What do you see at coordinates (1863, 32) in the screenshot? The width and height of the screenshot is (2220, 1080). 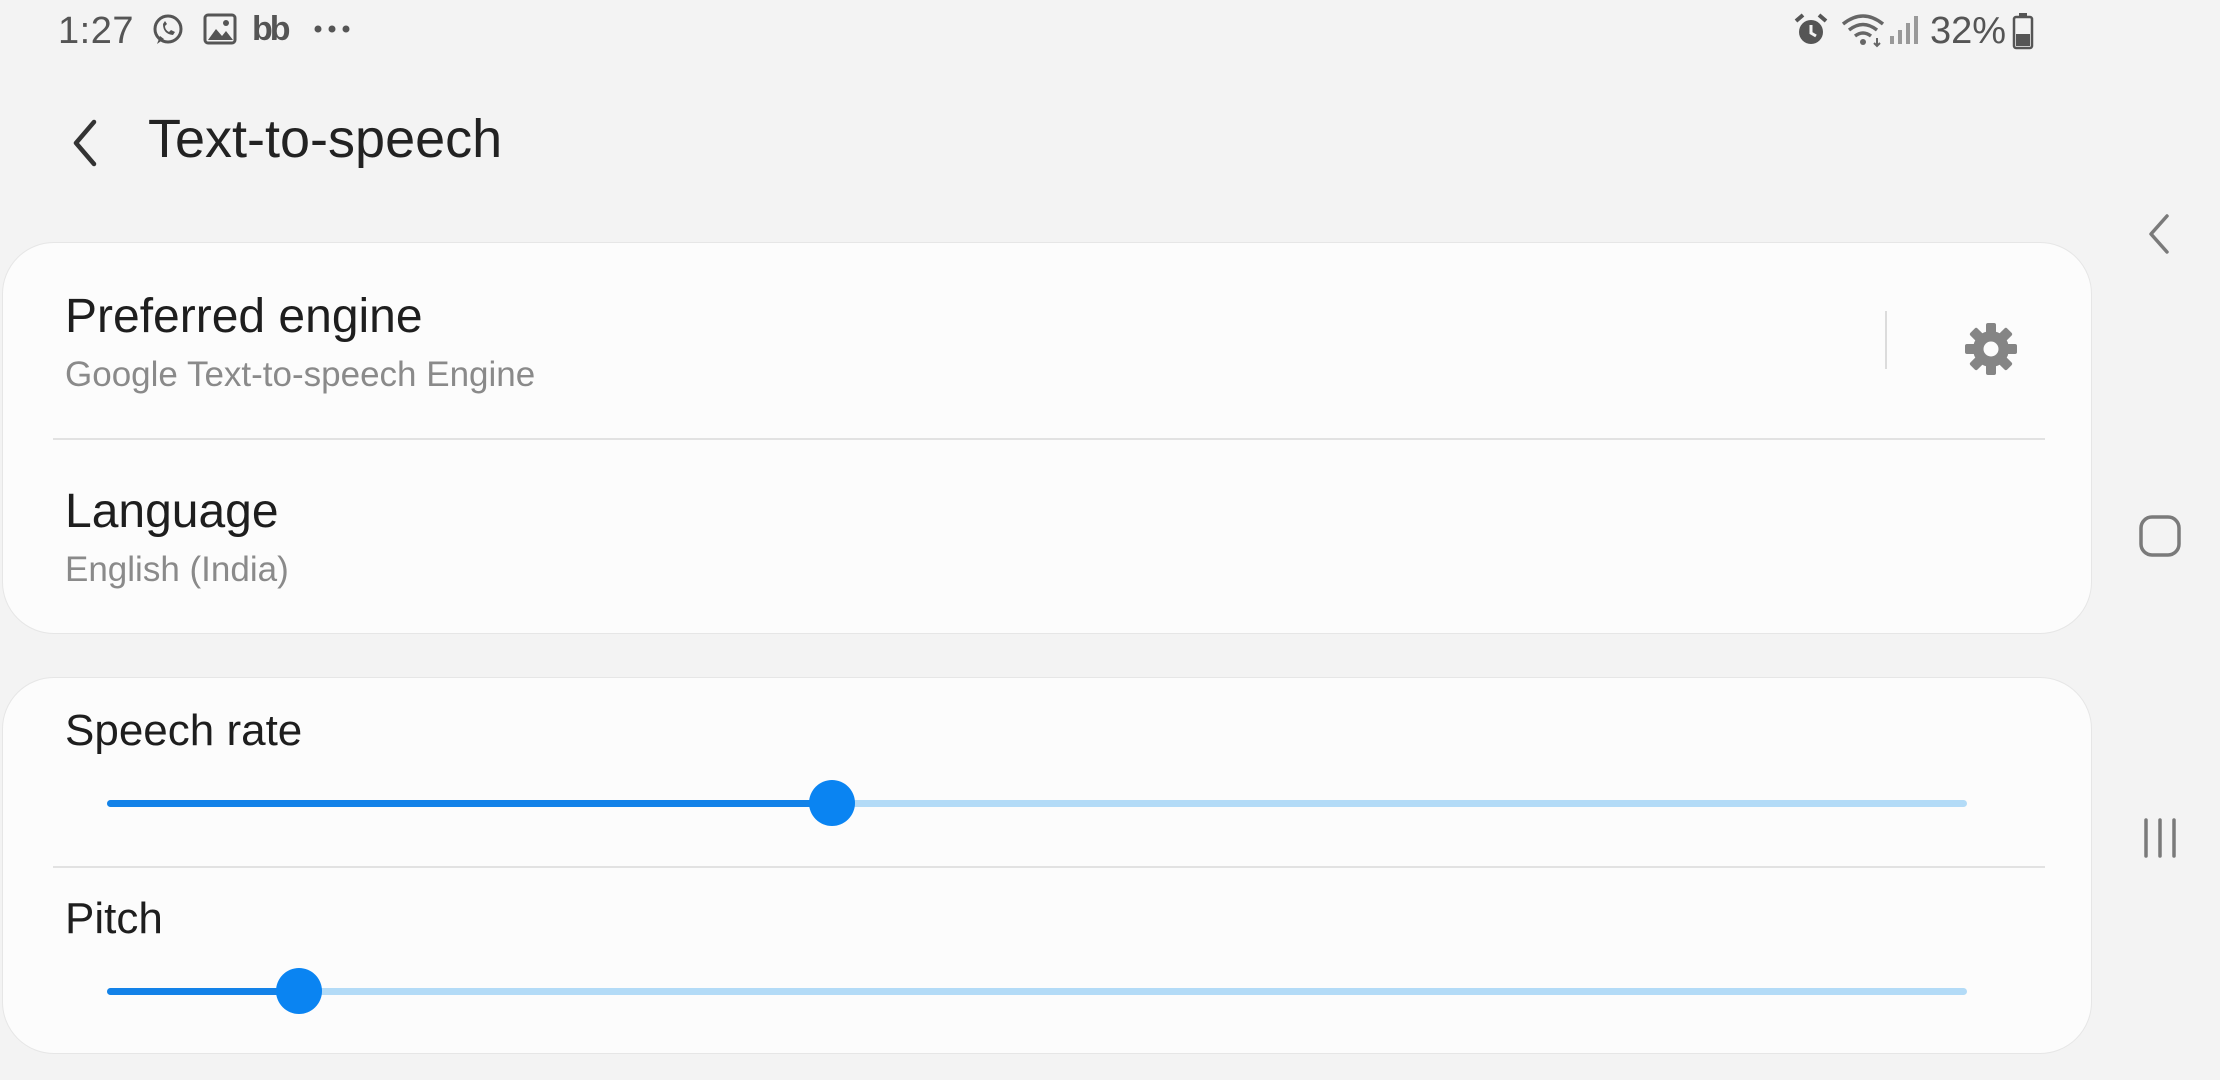 I see `wifi-icon` at bounding box center [1863, 32].